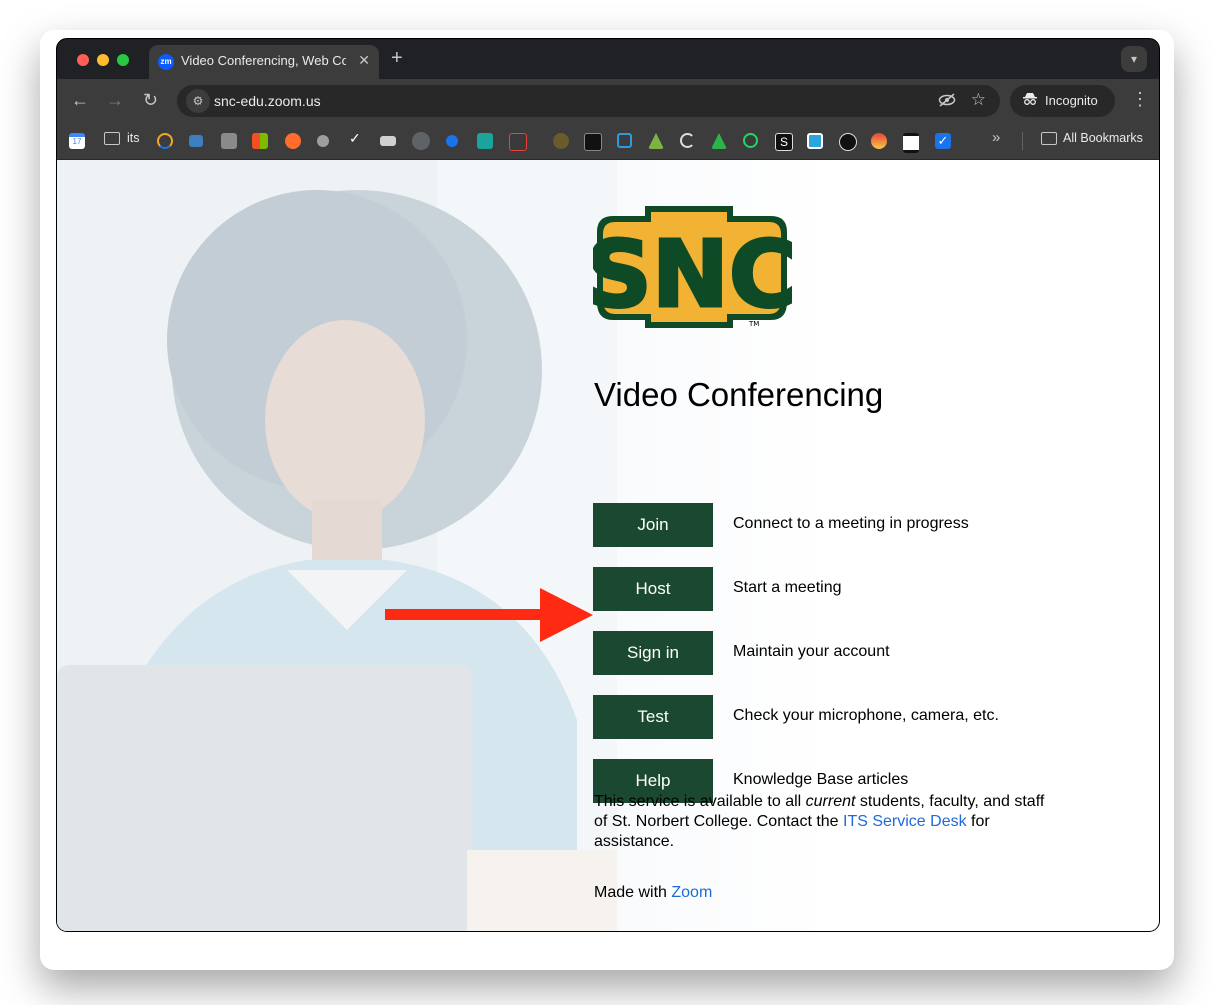 This screenshot has height=1005, width=1214. What do you see at coordinates (750, 140) in the screenshot?
I see `whatsapp-icon` at bounding box center [750, 140].